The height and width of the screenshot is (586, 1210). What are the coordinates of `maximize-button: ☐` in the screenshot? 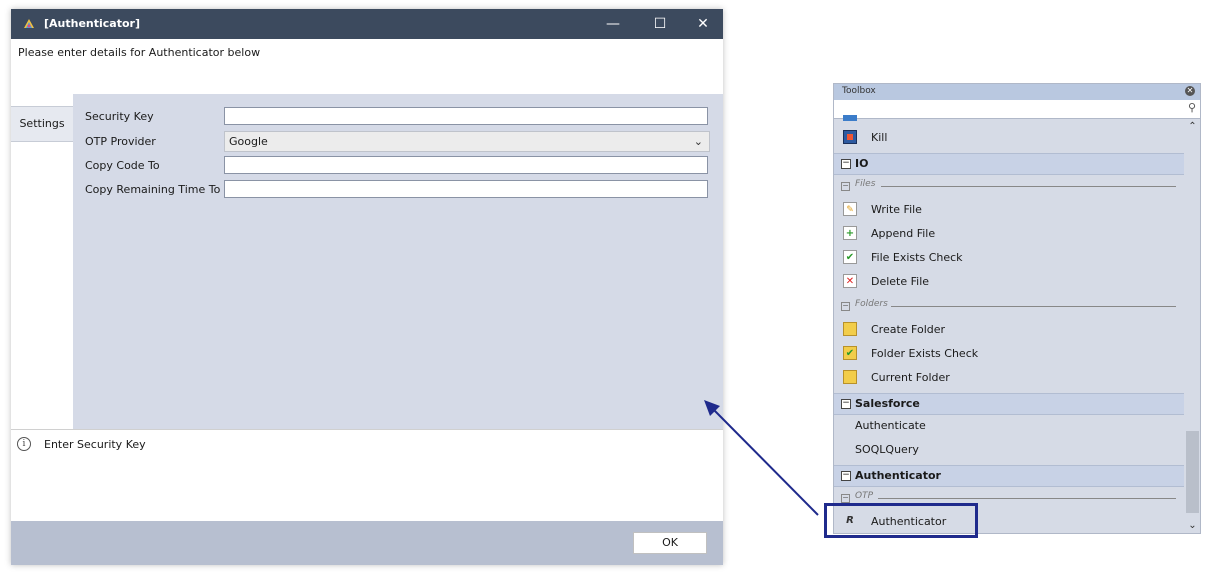 It's located at (660, 24).